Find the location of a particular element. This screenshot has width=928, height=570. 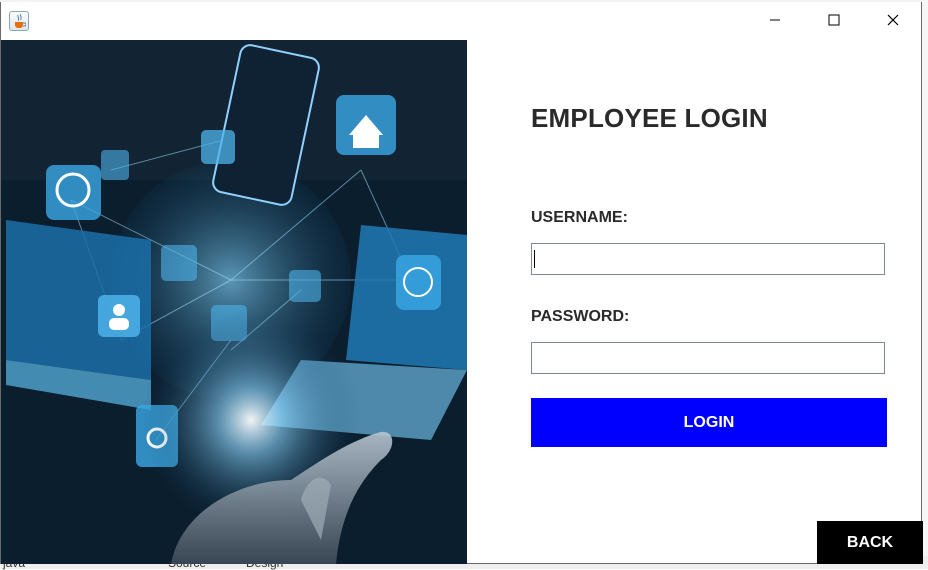

back-button: BACK is located at coordinates (870, 542).